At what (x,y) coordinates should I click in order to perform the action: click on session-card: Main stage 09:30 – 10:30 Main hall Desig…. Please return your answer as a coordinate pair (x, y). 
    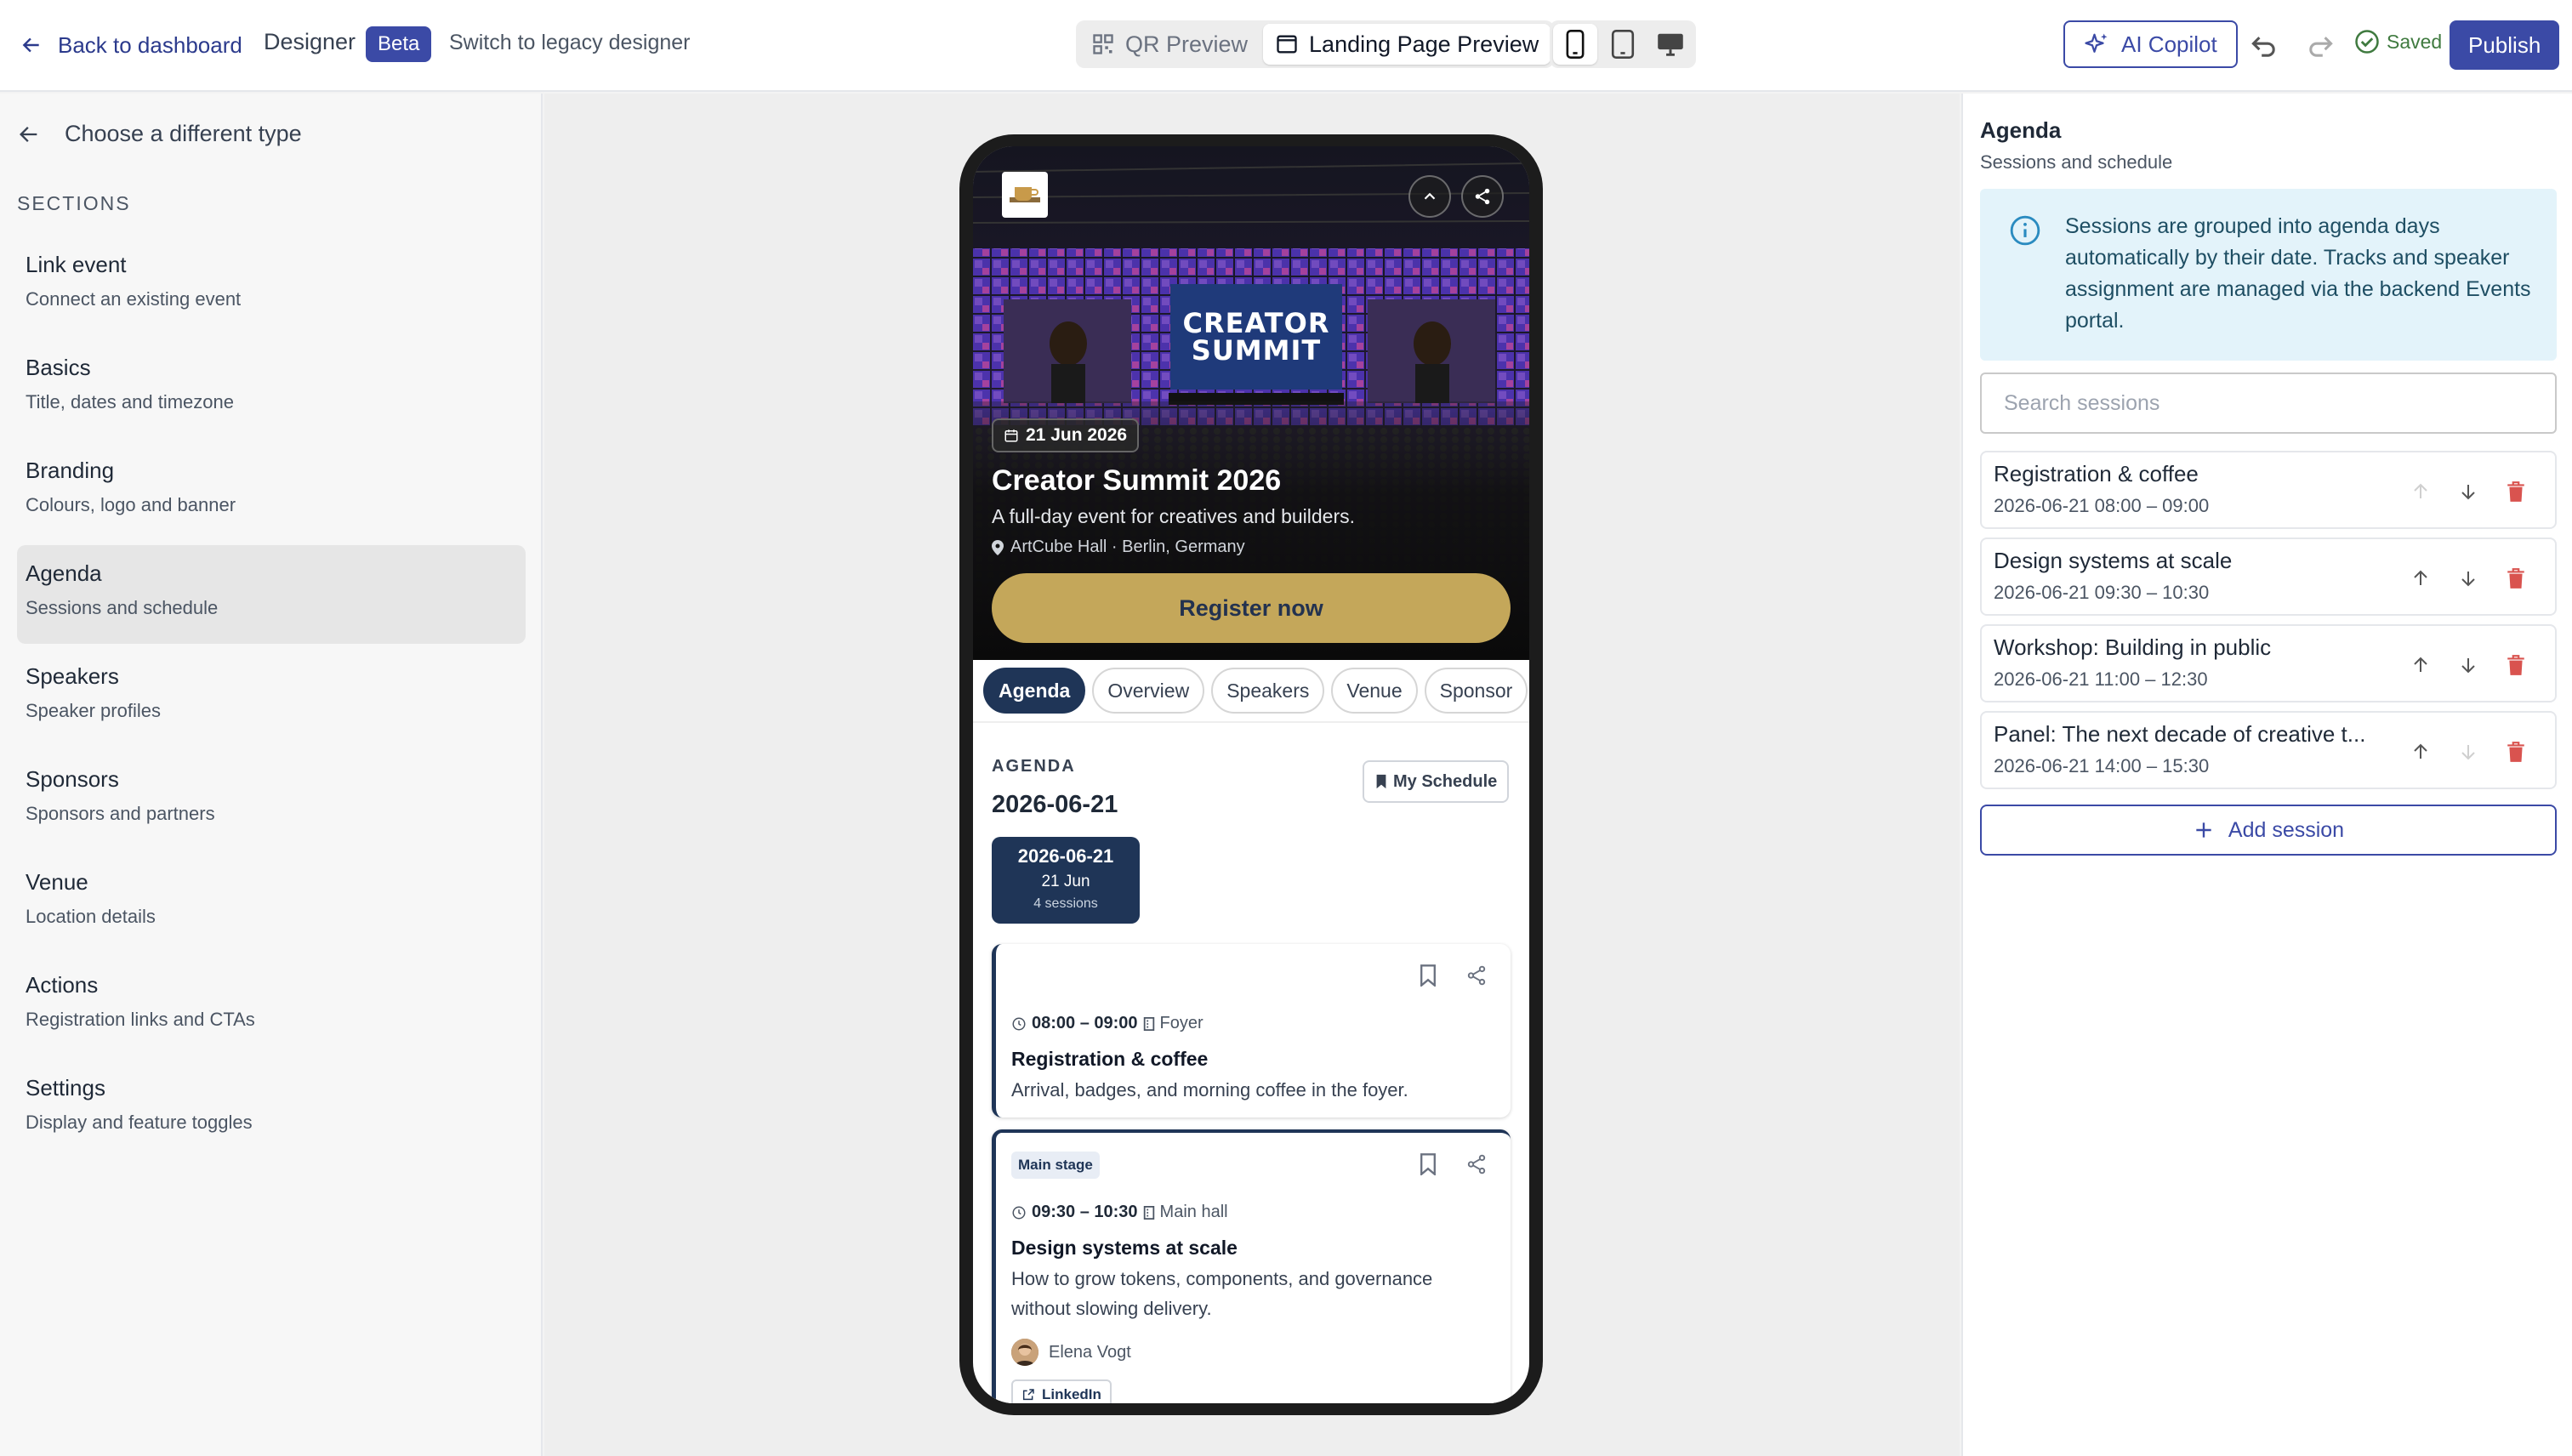
    Looking at the image, I should click on (1251, 1266).